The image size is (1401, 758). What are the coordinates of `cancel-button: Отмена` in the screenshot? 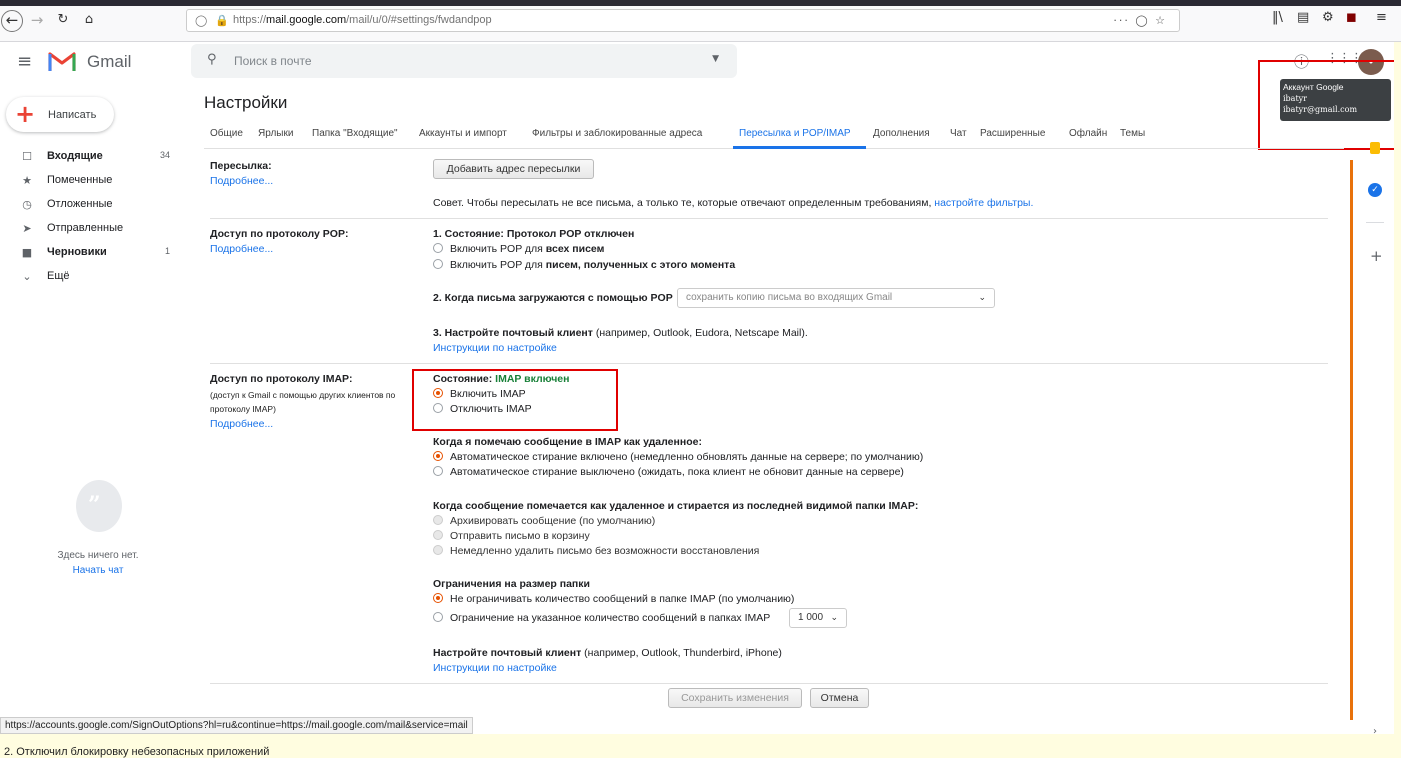 It's located at (839, 698).